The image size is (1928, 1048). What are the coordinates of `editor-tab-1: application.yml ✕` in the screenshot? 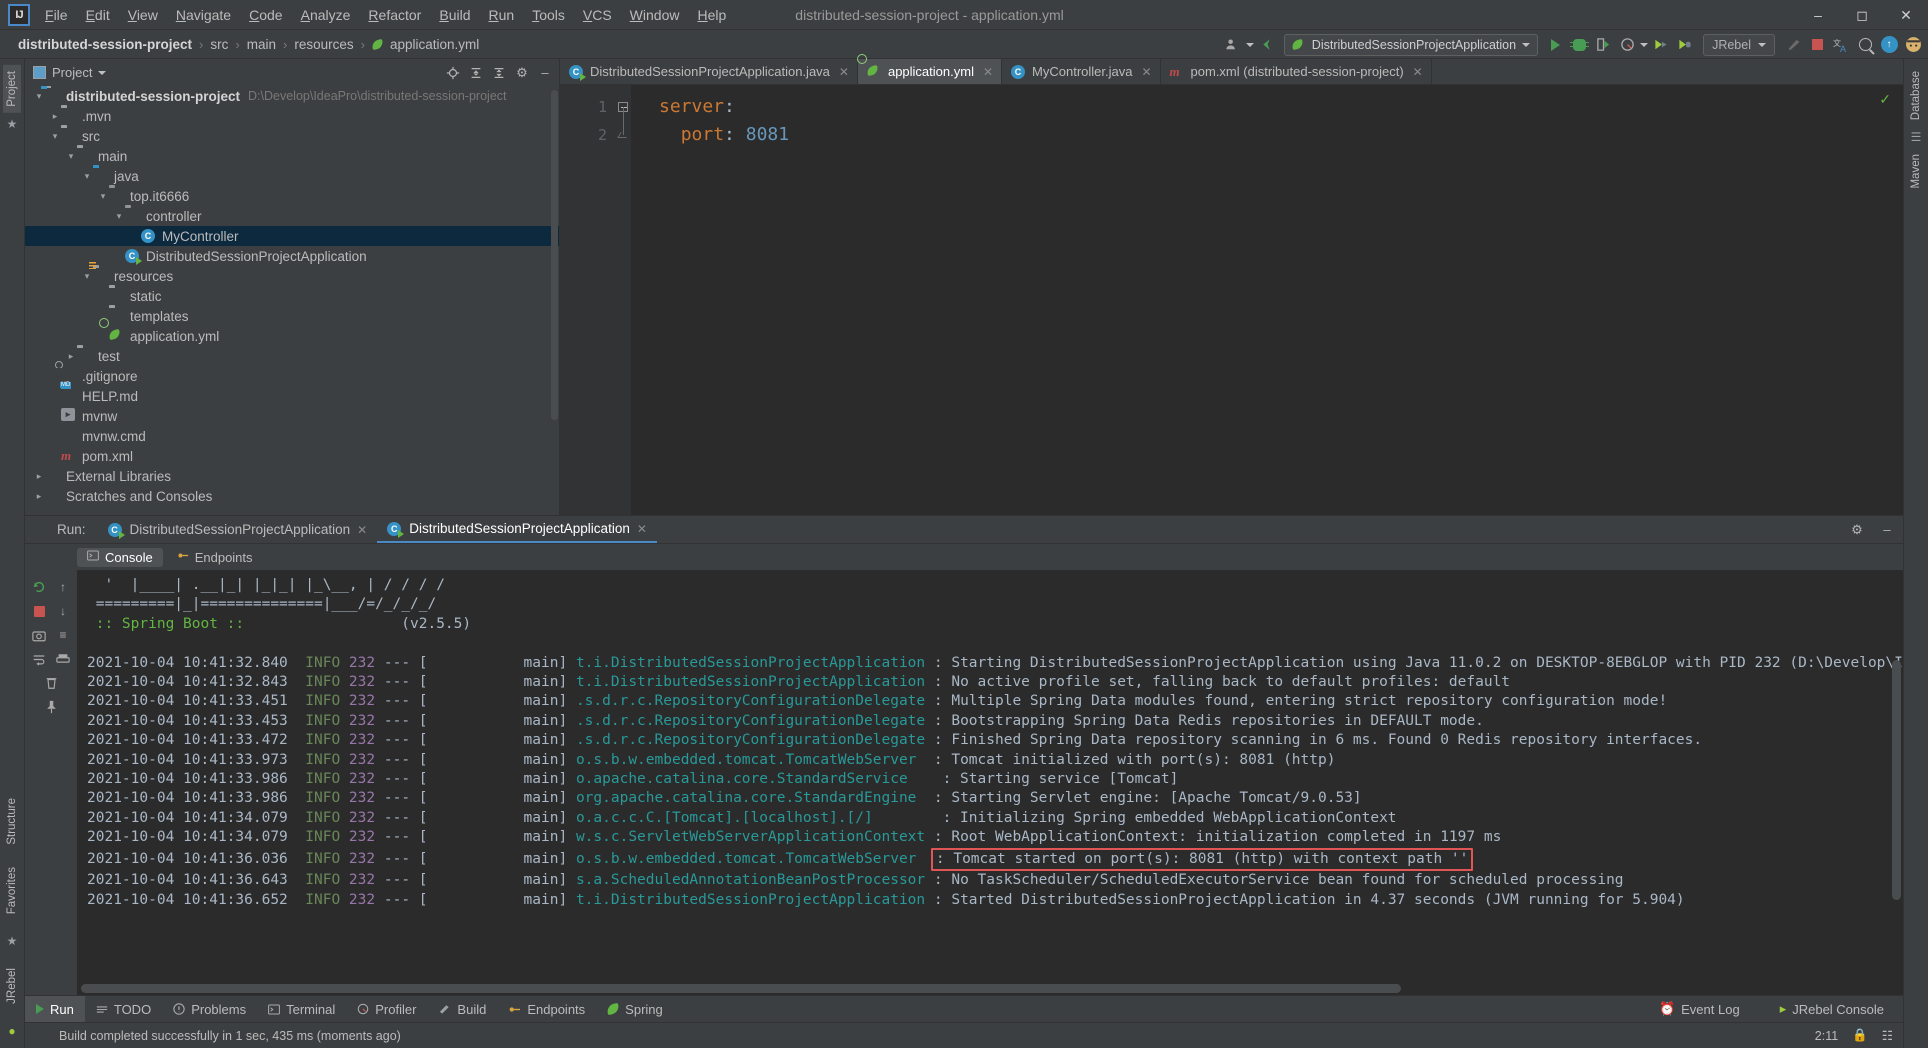 It's located at (930, 71).